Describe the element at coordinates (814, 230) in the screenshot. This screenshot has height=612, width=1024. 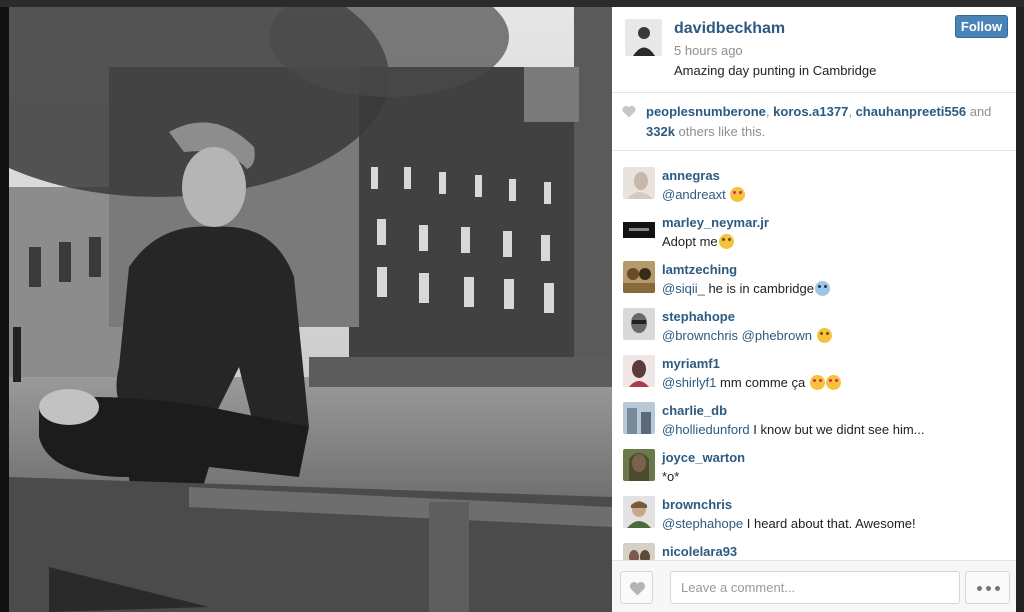
I see `comment-item: marley_neymar.jr Adopt me` at that location.